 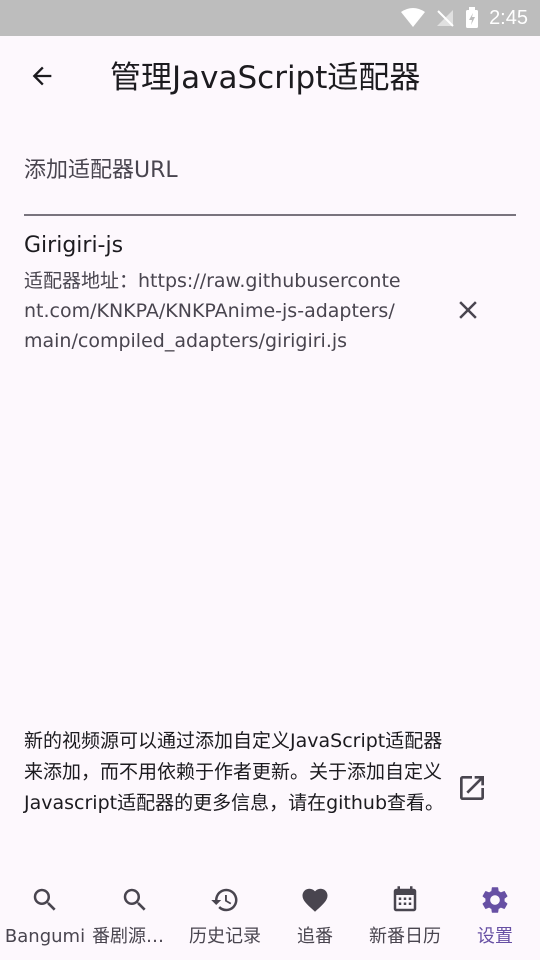 I want to click on adapter-name: Girigiri-js, so click(x=74, y=245).